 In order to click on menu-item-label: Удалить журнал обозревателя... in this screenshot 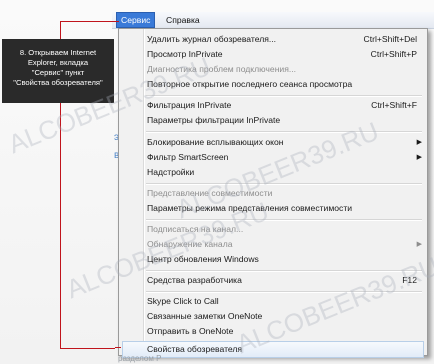, I will do `click(212, 39)`.